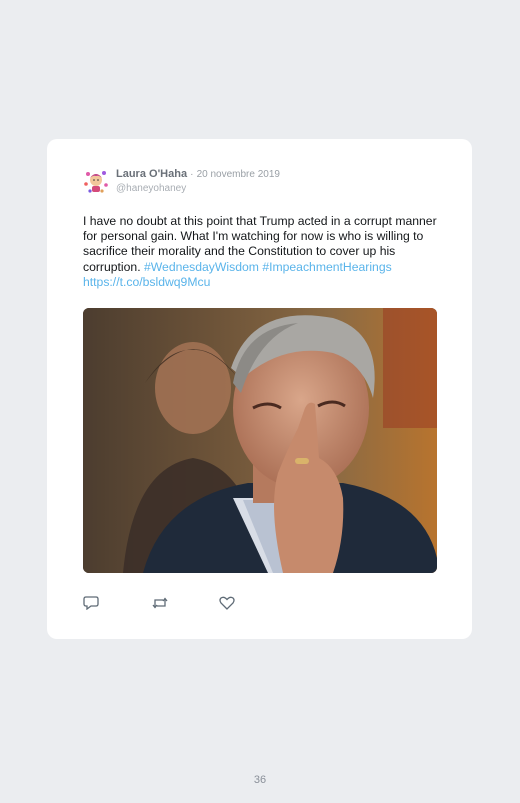 This screenshot has height=803, width=520. Describe the element at coordinates (198, 189) in the screenshot. I see `author-handle: @haneyohaney` at that location.